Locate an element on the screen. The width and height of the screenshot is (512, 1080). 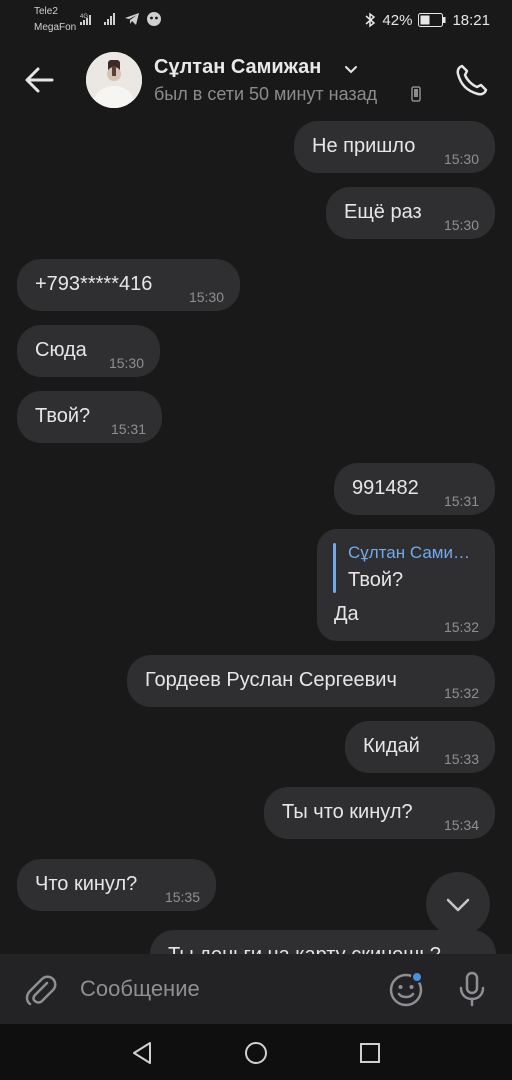
message-text: Твой? is located at coordinates (63, 416).